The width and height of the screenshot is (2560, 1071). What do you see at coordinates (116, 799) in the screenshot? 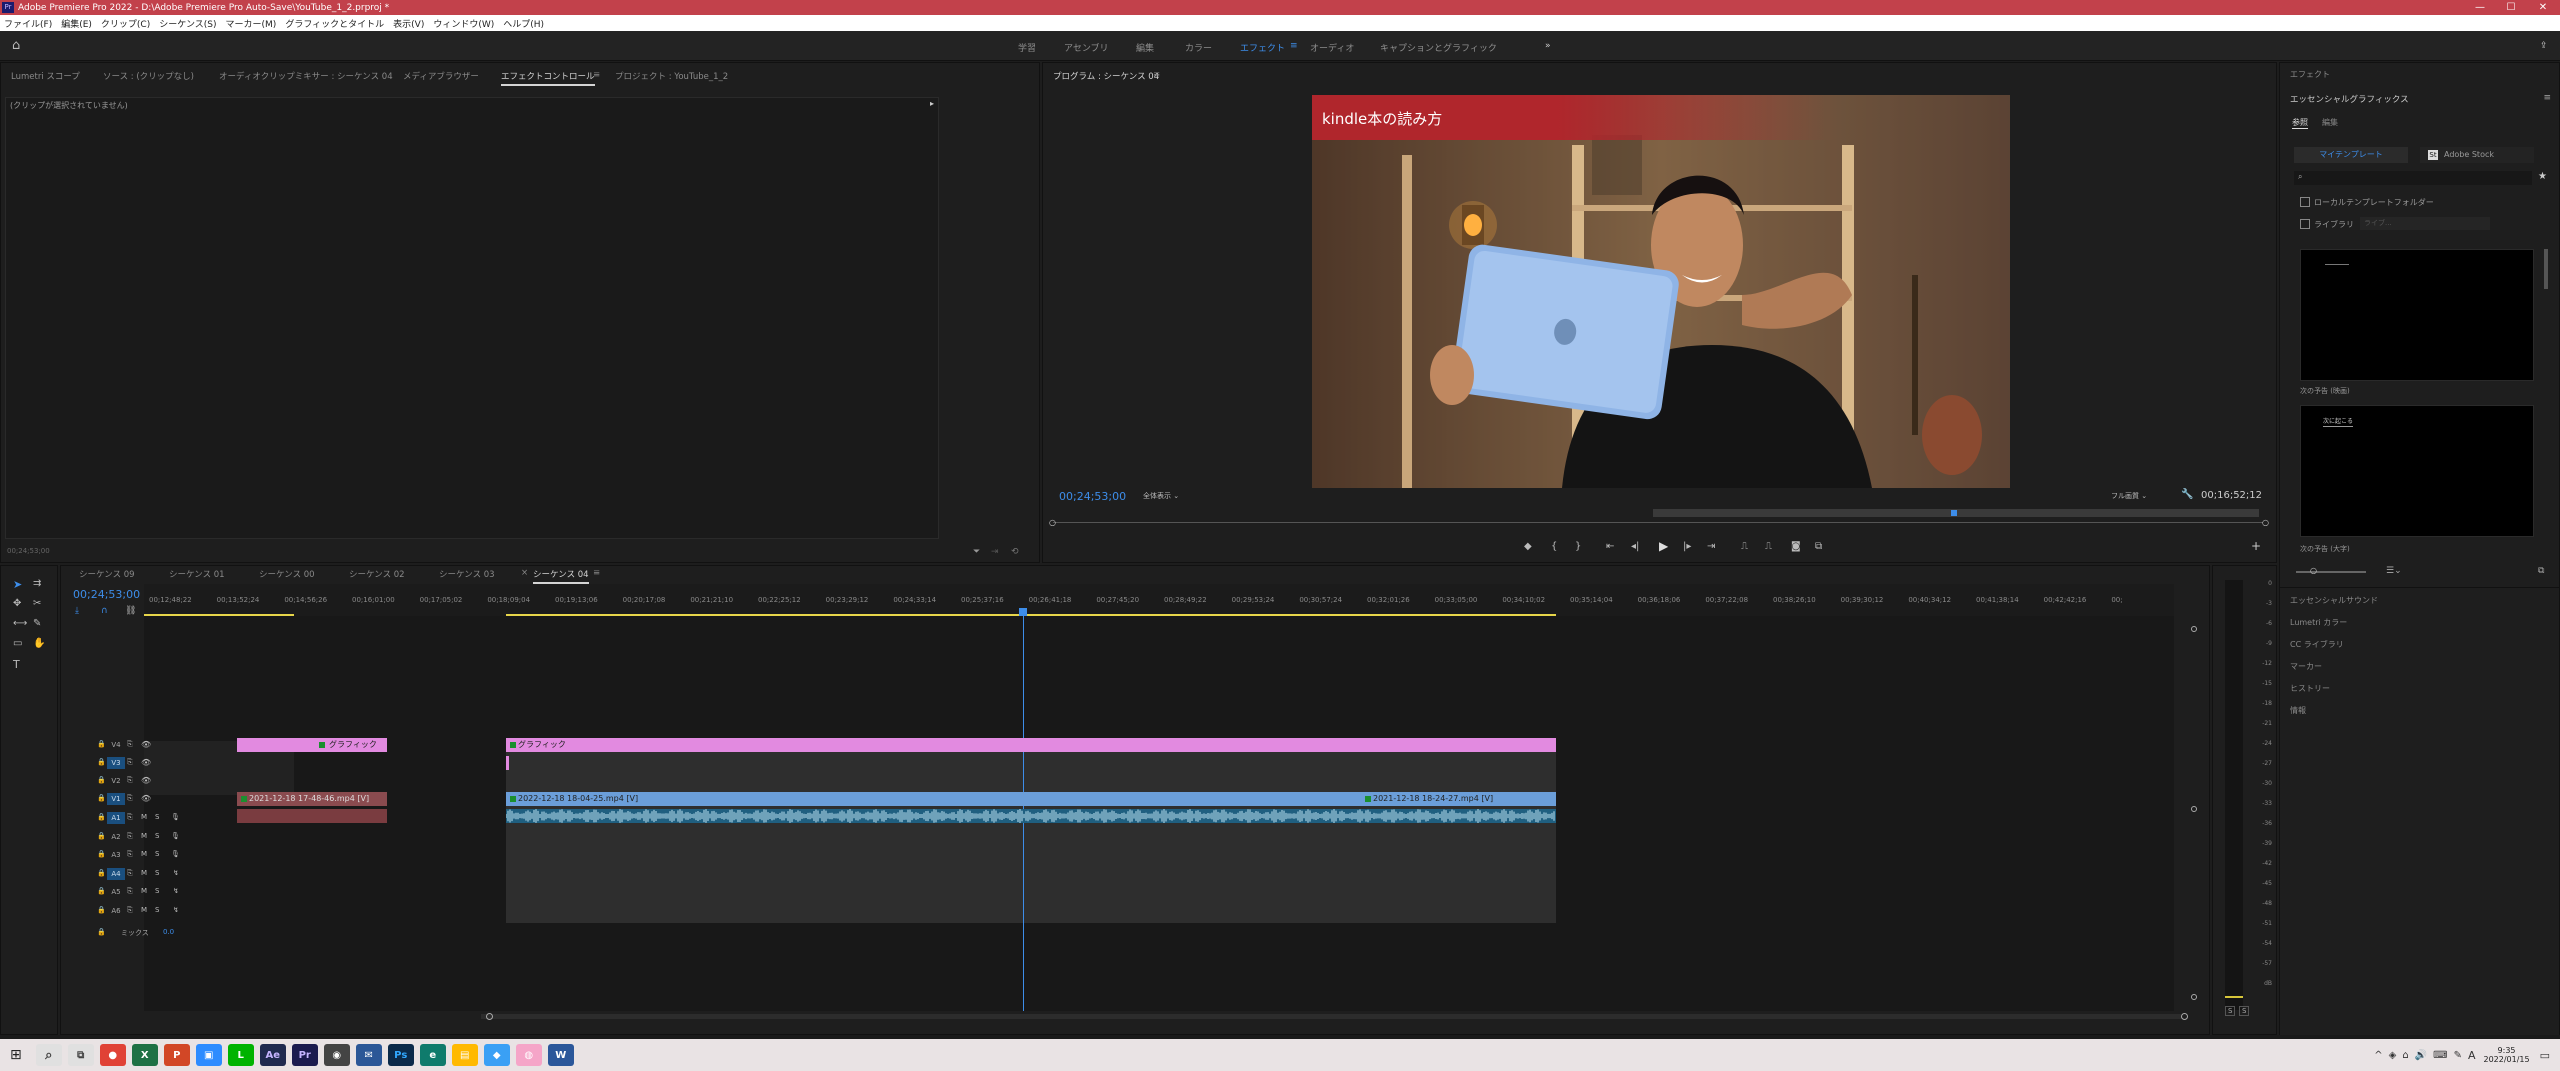
I see `track-target-v1: V1` at bounding box center [116, 799].